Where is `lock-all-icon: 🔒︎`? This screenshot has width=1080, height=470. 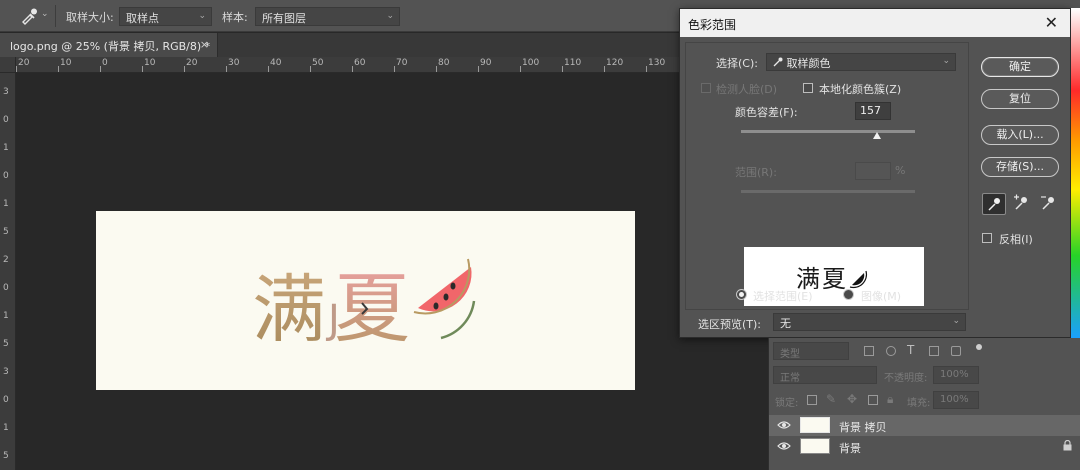
lock-all-icon: 🔒︎ is located at coordinates (890, 399).